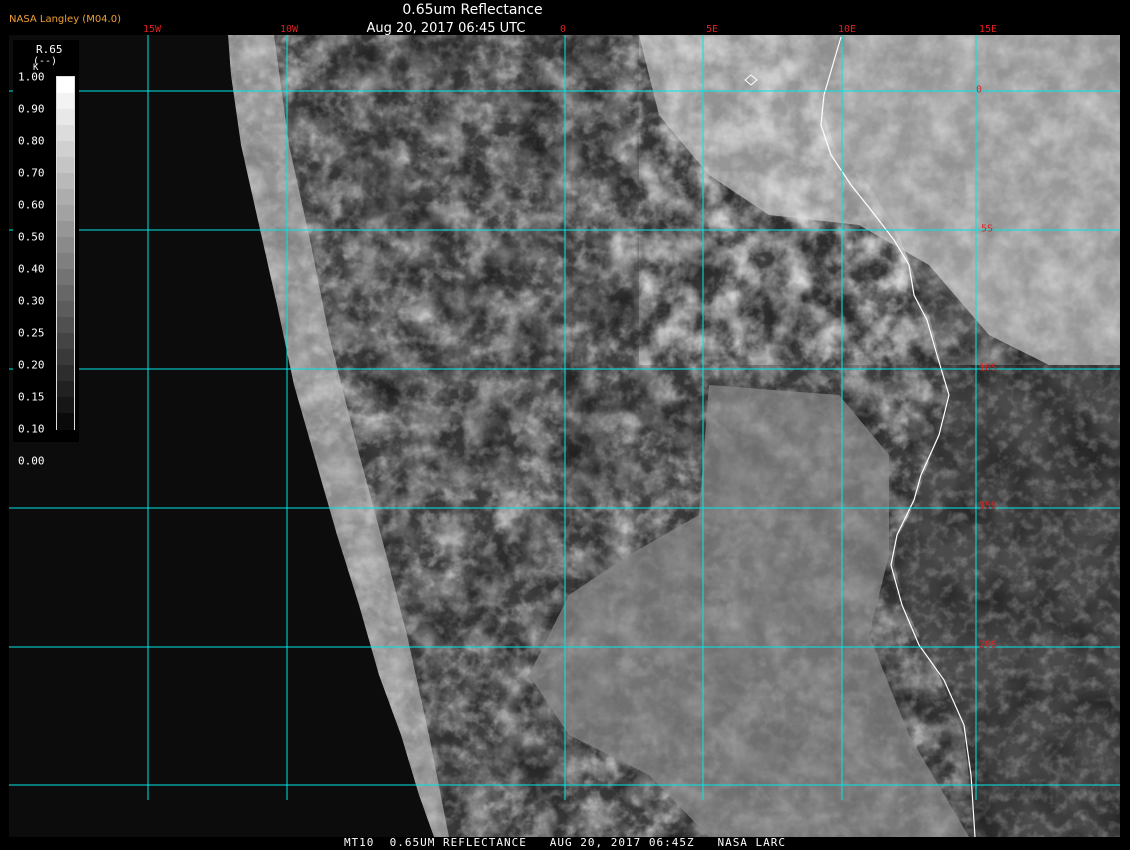  I want to click on colorbar-tick-label: 0.70, so click(31, 173).